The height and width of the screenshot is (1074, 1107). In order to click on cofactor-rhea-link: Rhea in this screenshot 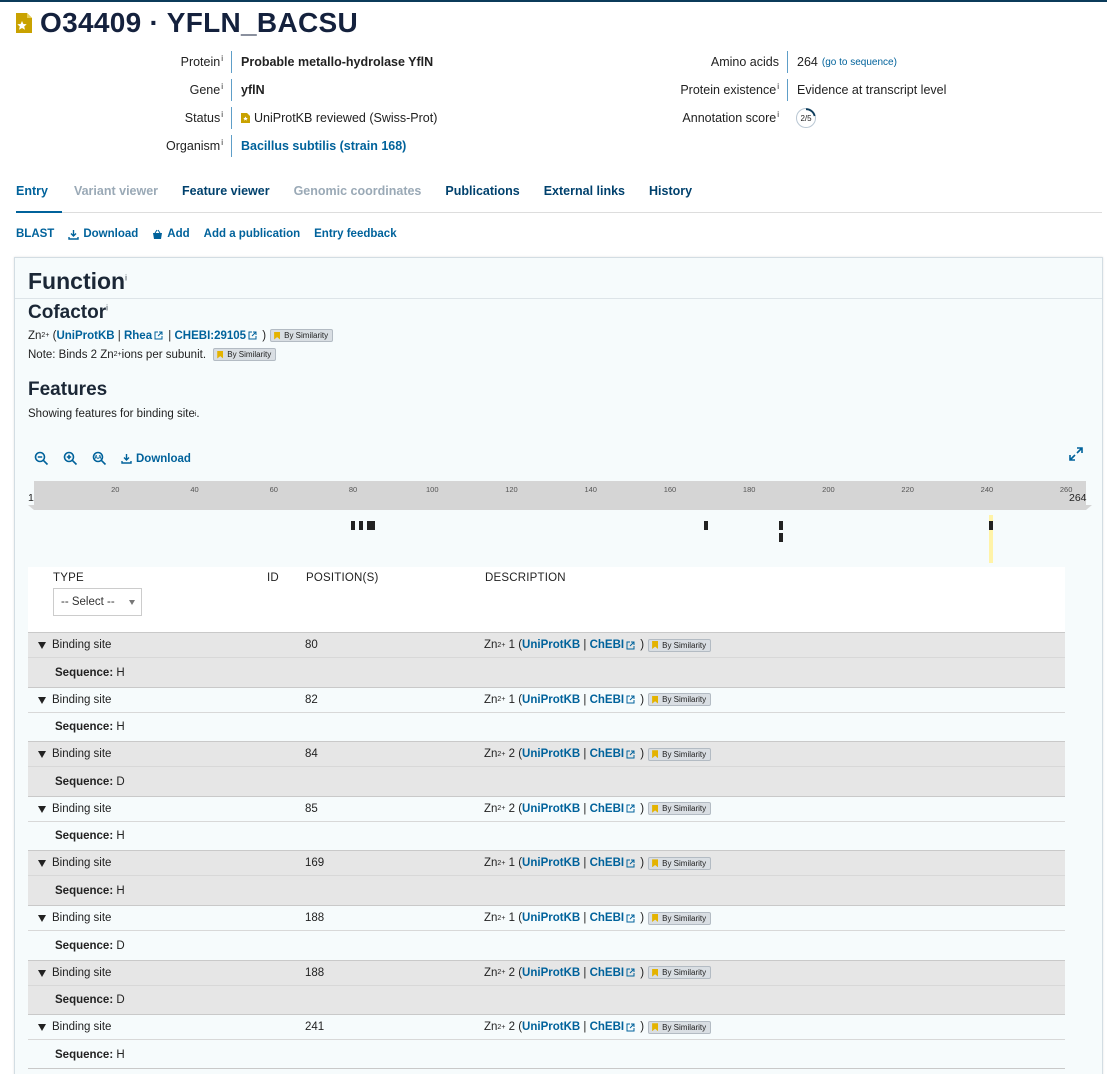, I will do `click(138, 336)`.